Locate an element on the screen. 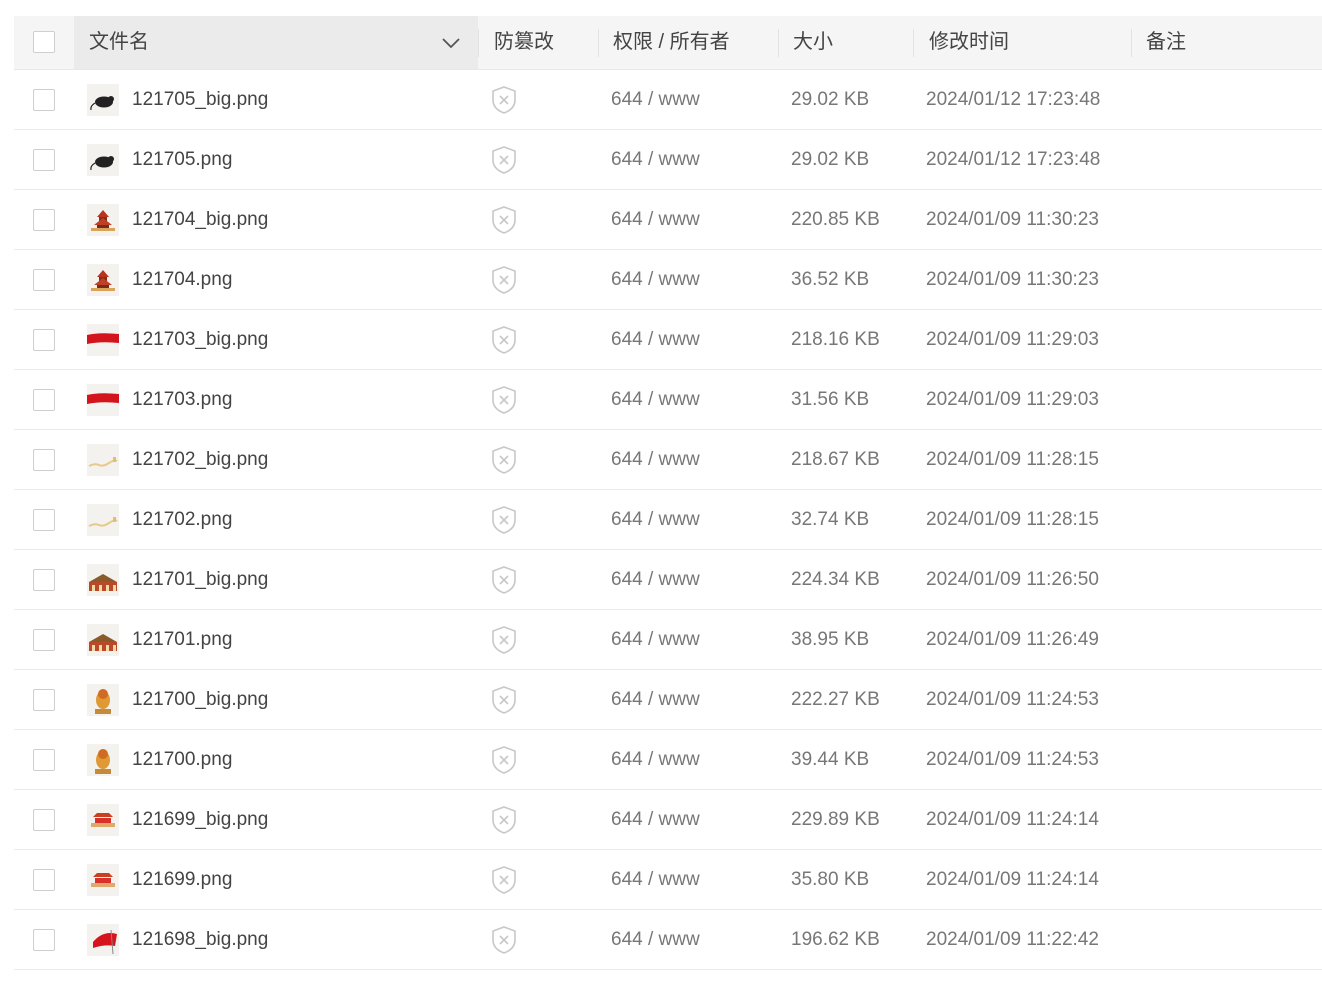  file-name: 121701_big.png is located at coordinates (200, 579).